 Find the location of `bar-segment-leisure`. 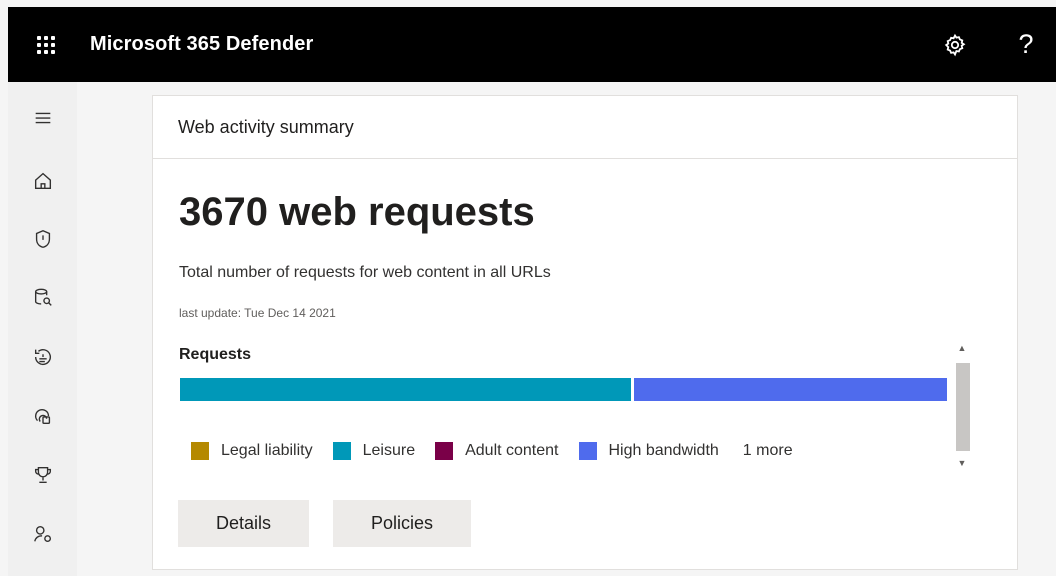

bar-segment-leisure is located at coordinates (406, 389).